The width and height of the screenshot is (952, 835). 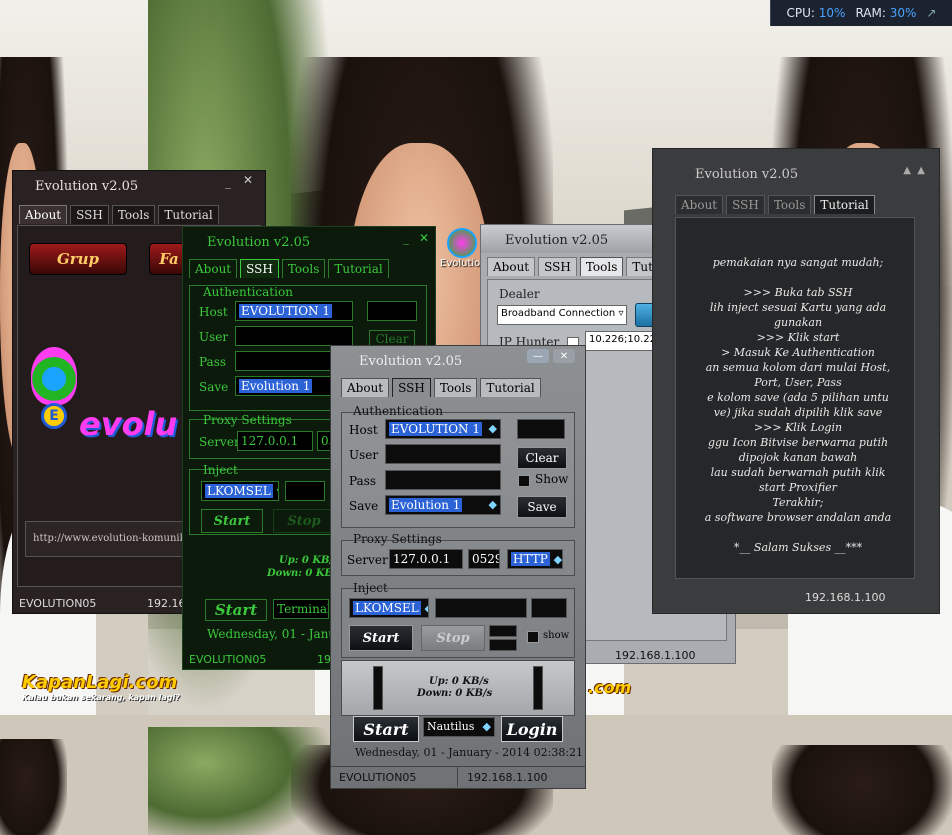 What do you see at coordinates (54, 395) in the screenshot?
I see `evolution-logo: E` at bounding box center [54, 395].